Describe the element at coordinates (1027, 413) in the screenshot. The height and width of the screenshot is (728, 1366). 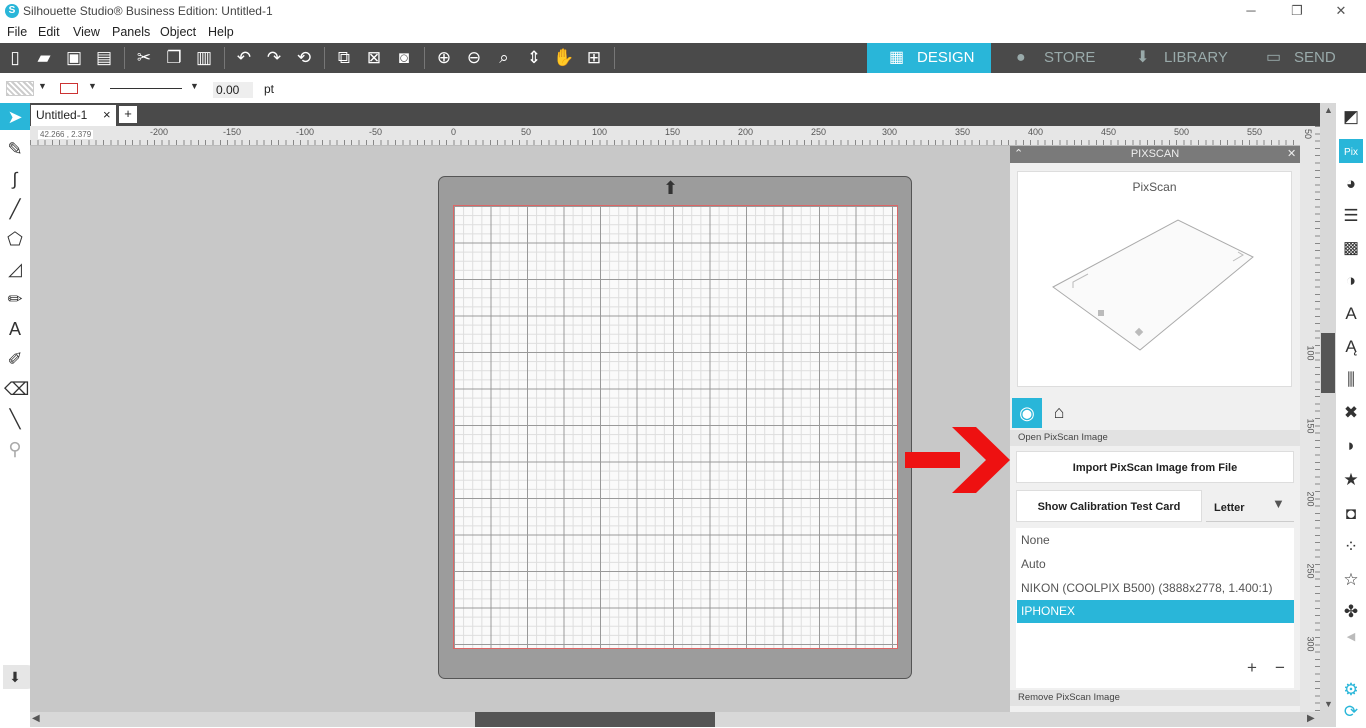
I see `camera-icon: ◉` at that location.